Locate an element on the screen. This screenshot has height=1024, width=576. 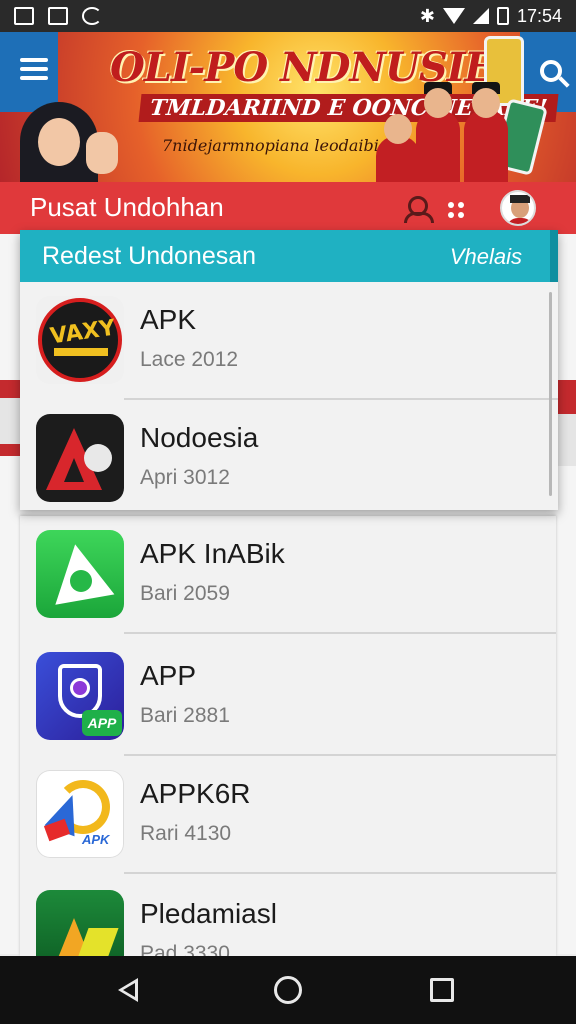
item-name: Pledamiasl is located at coordinates (208, 913).